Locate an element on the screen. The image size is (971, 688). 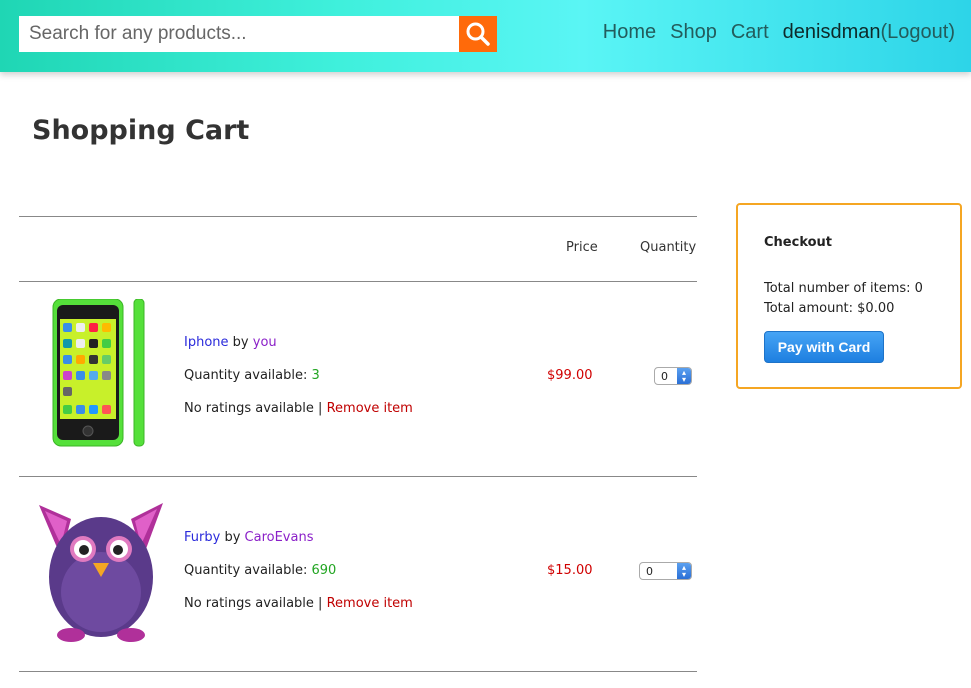
header-bar: Home Shop Cart denisdman(Logout) is located at coordinates (485, 36).